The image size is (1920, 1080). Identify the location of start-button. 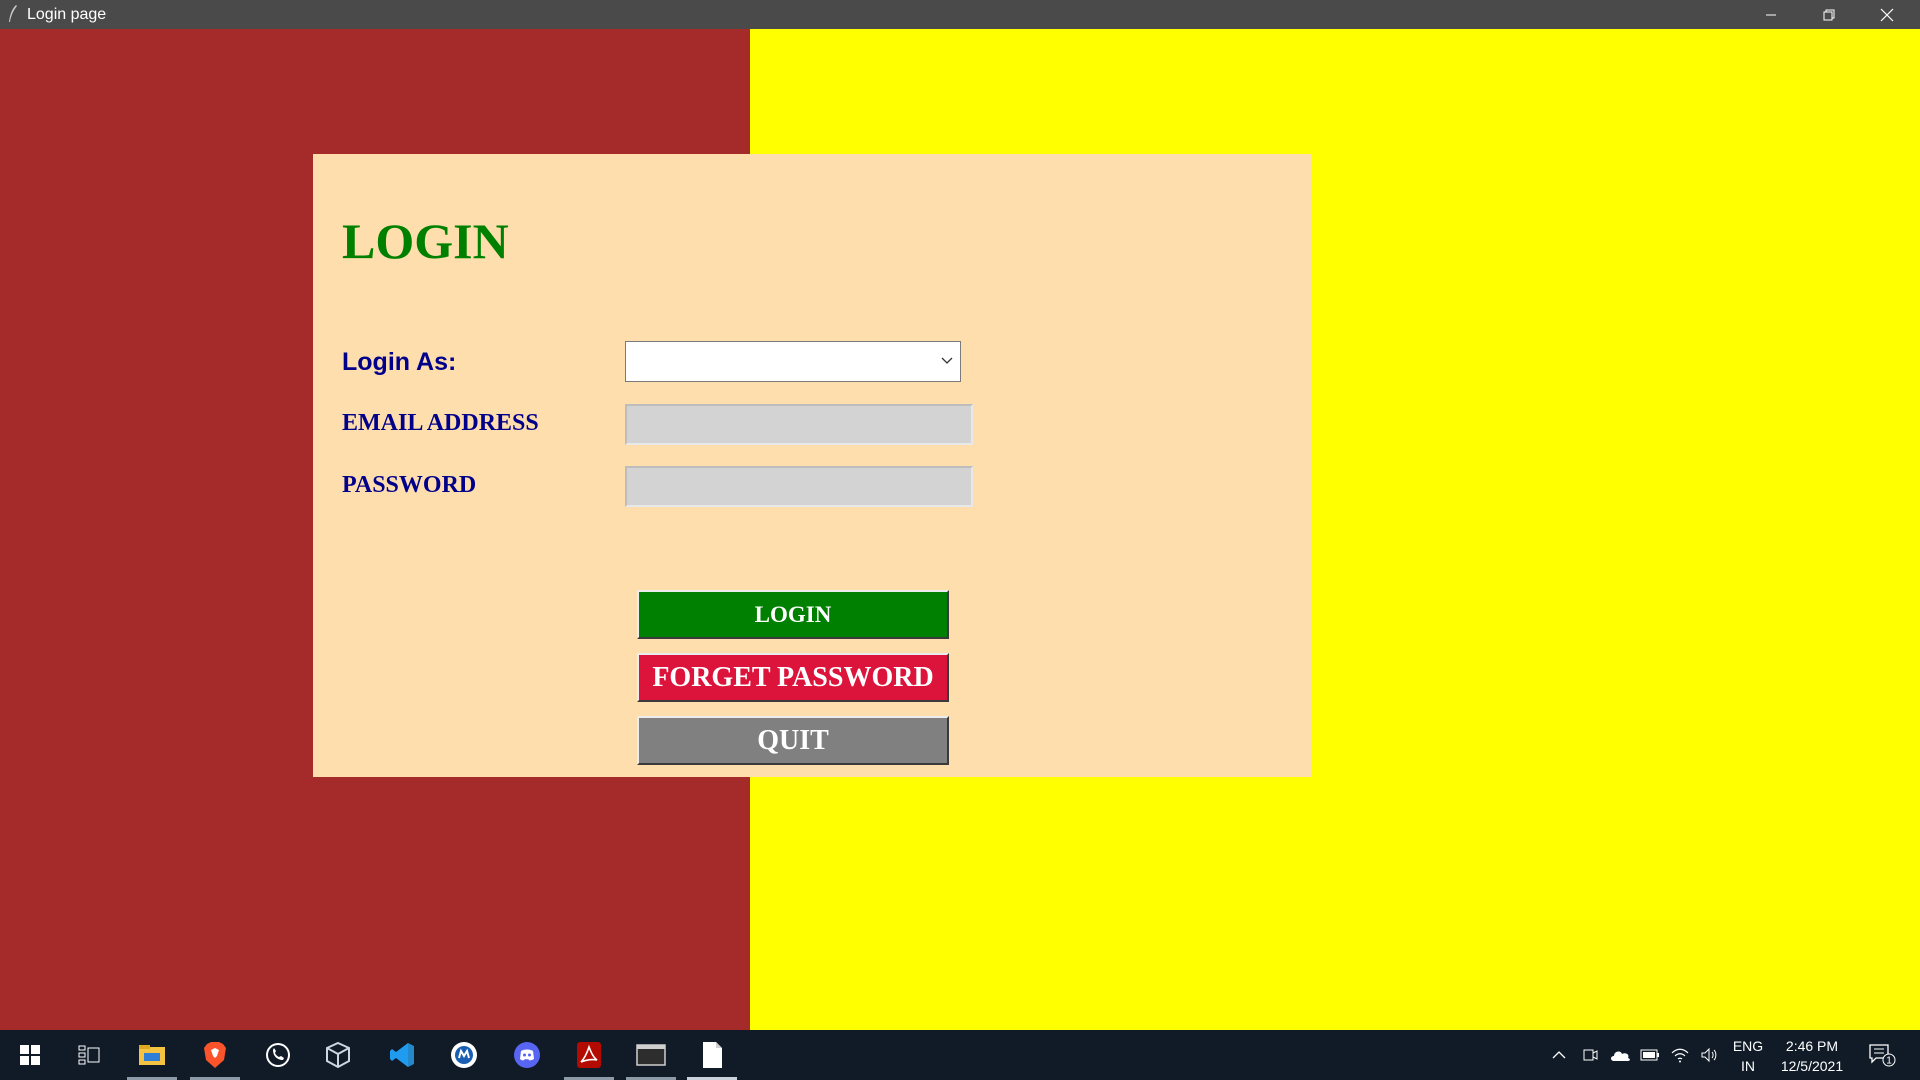
(30, 1055).